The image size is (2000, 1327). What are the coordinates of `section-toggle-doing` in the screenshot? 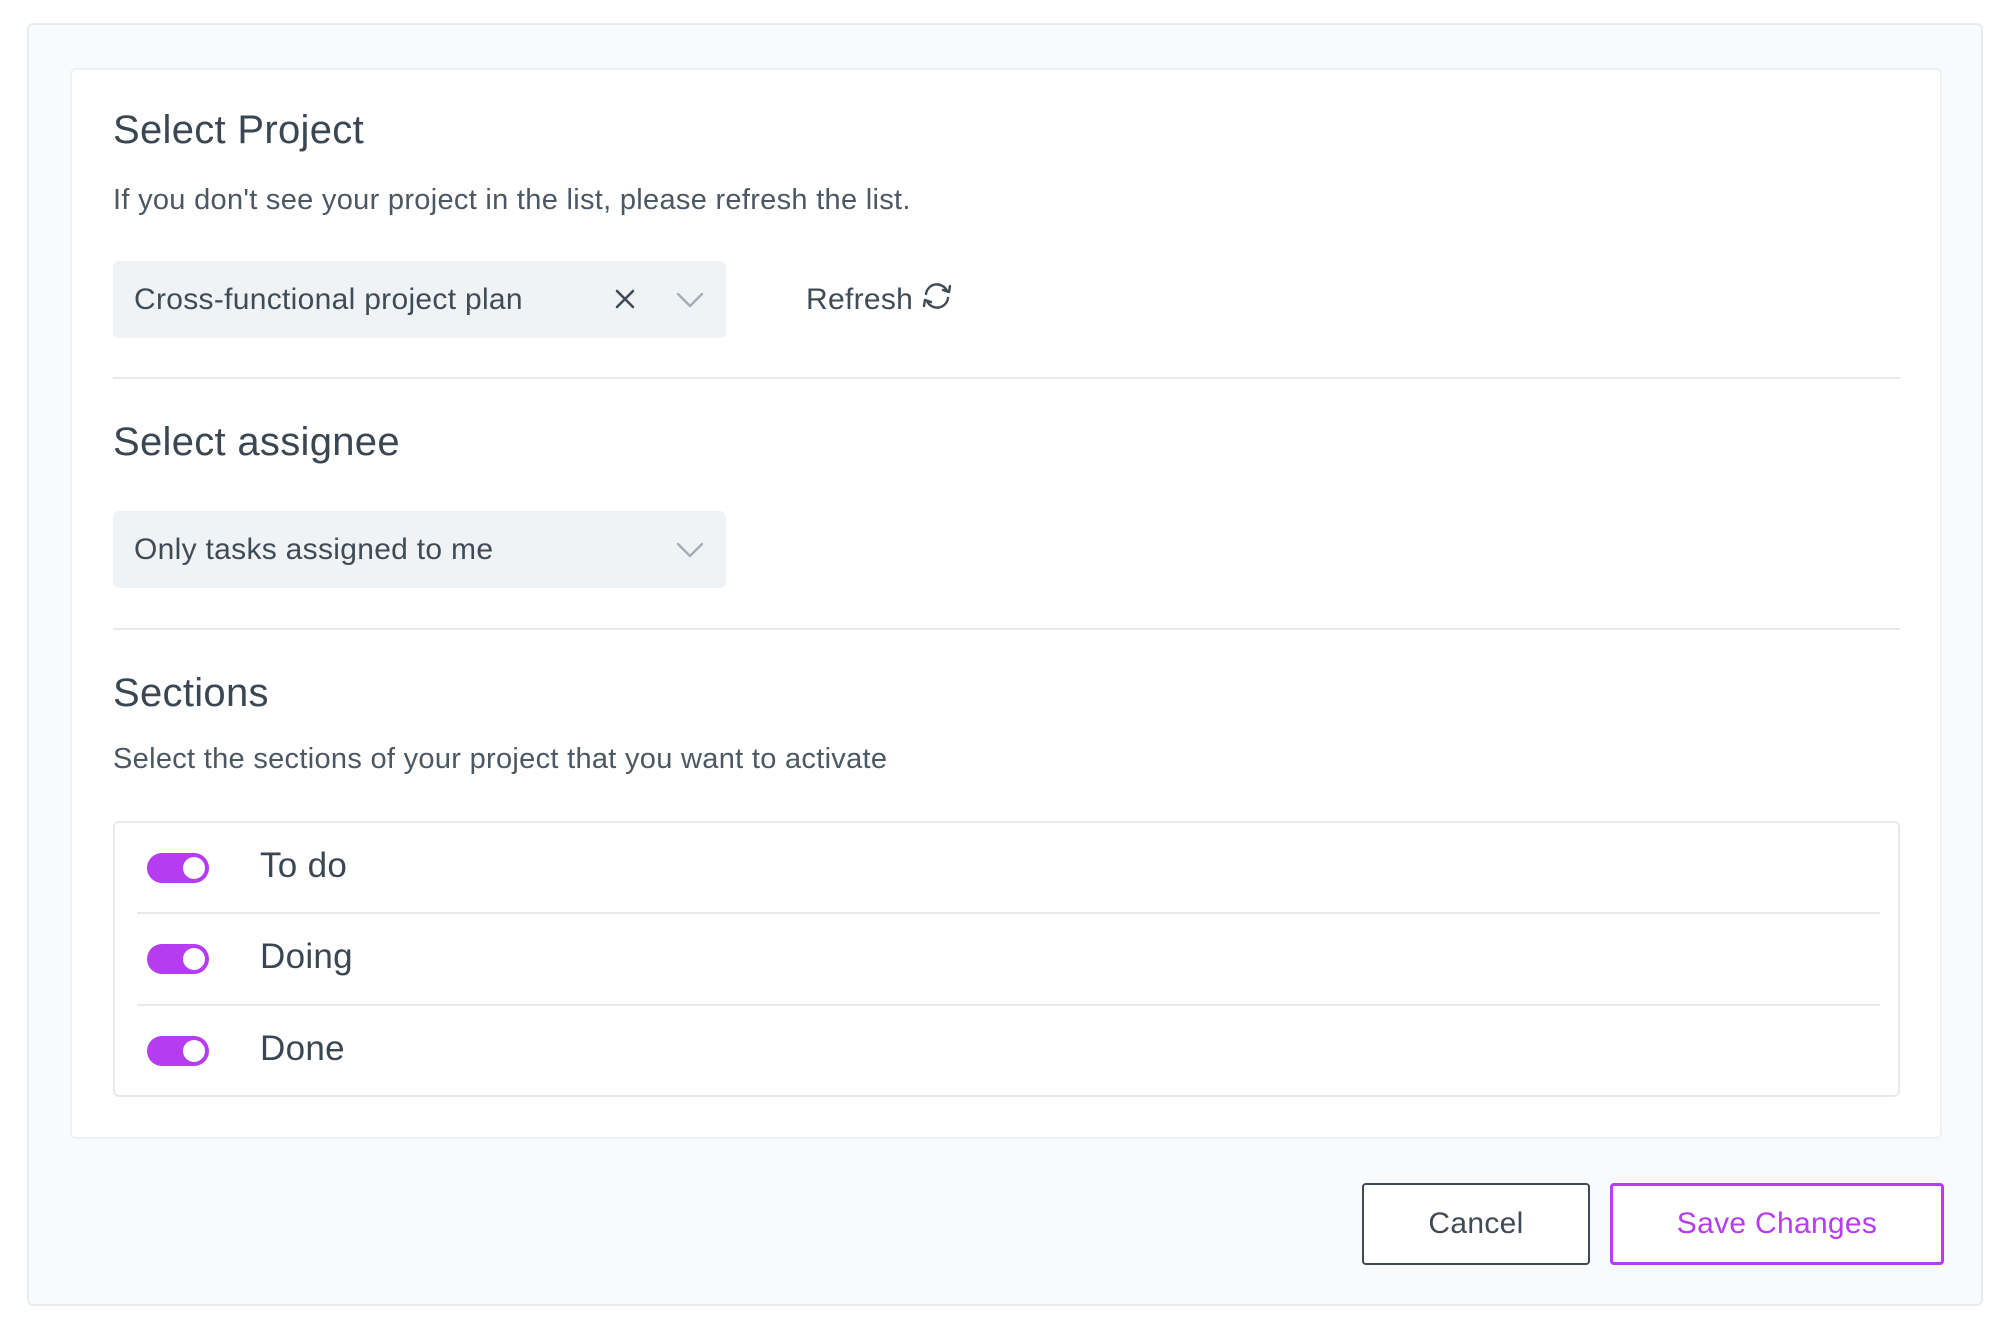 It's located at (178, 959).